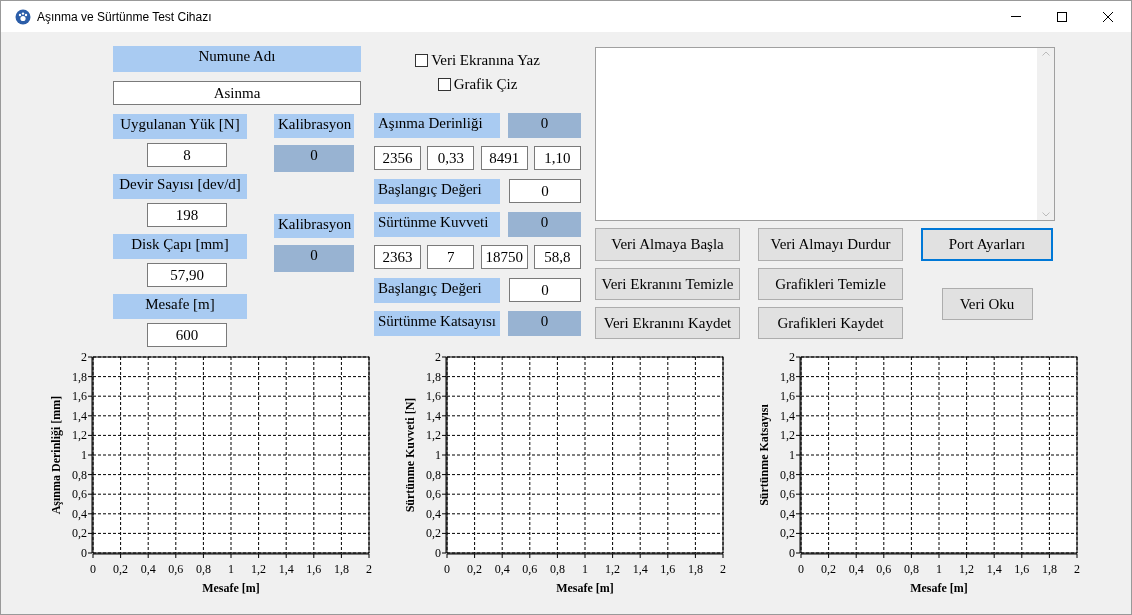  What do you see at coordinates (437, 125) in the screenshot?
I see `measurement-label: Aşınma Derinliği` at bounding box center [437, 125].